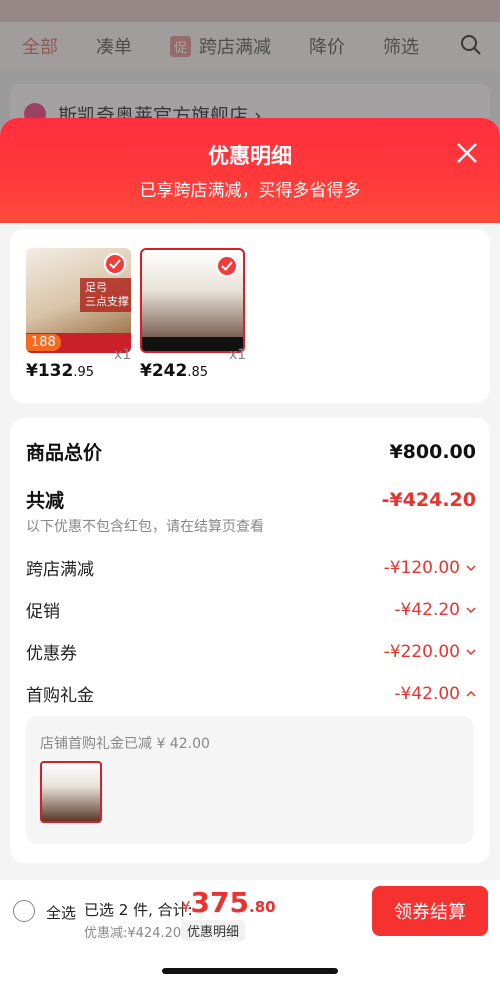 The image size is (500, 985). What do you see at coordinates (251, 609) in the screenshot?
I see `discount-row-promotion: 促销 -¥42.20` at bounding box center [251, 609].